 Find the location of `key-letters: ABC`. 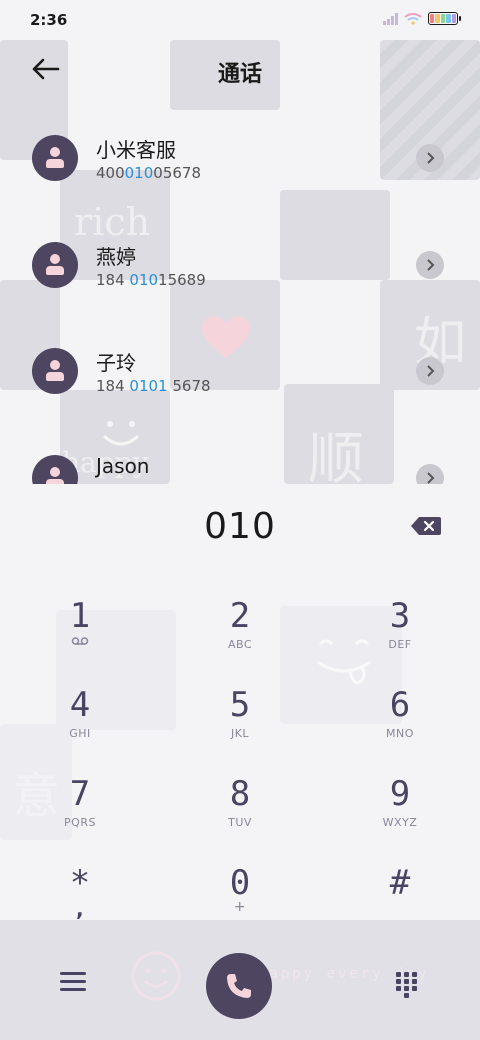

key-letters: ABC is located at coordinates (240, 644).